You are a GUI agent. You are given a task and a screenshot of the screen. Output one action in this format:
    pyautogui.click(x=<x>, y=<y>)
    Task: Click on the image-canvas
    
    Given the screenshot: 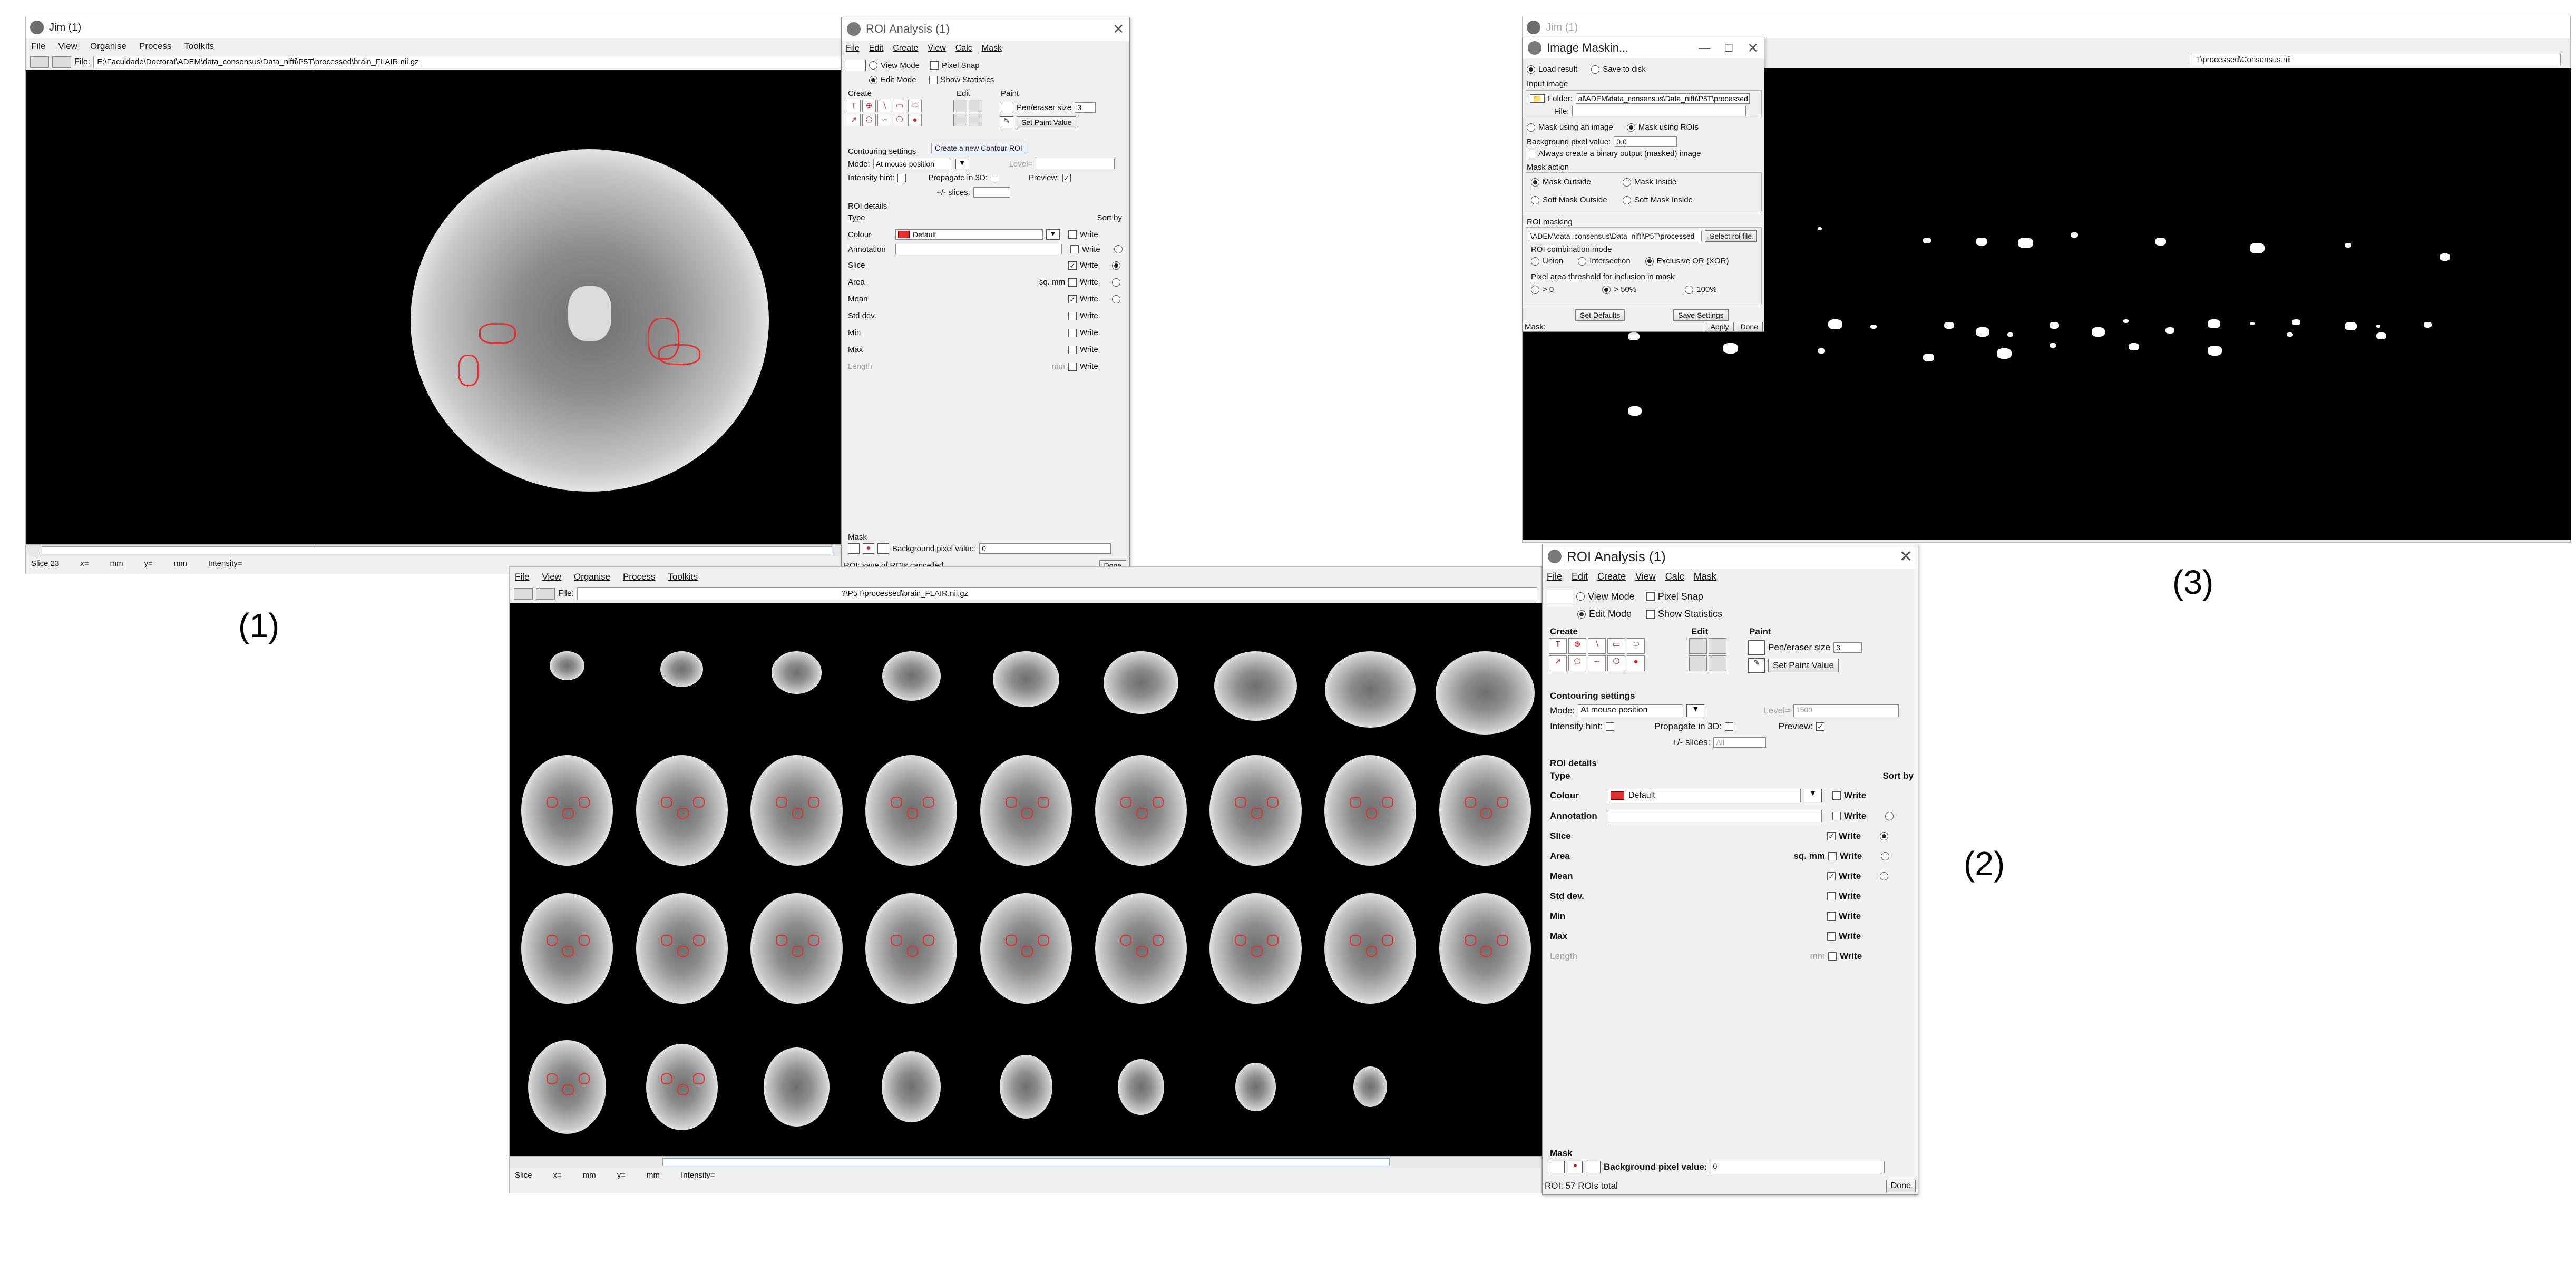 What is the action you would take?
    pyautogui.click(x=437, y=307)
    